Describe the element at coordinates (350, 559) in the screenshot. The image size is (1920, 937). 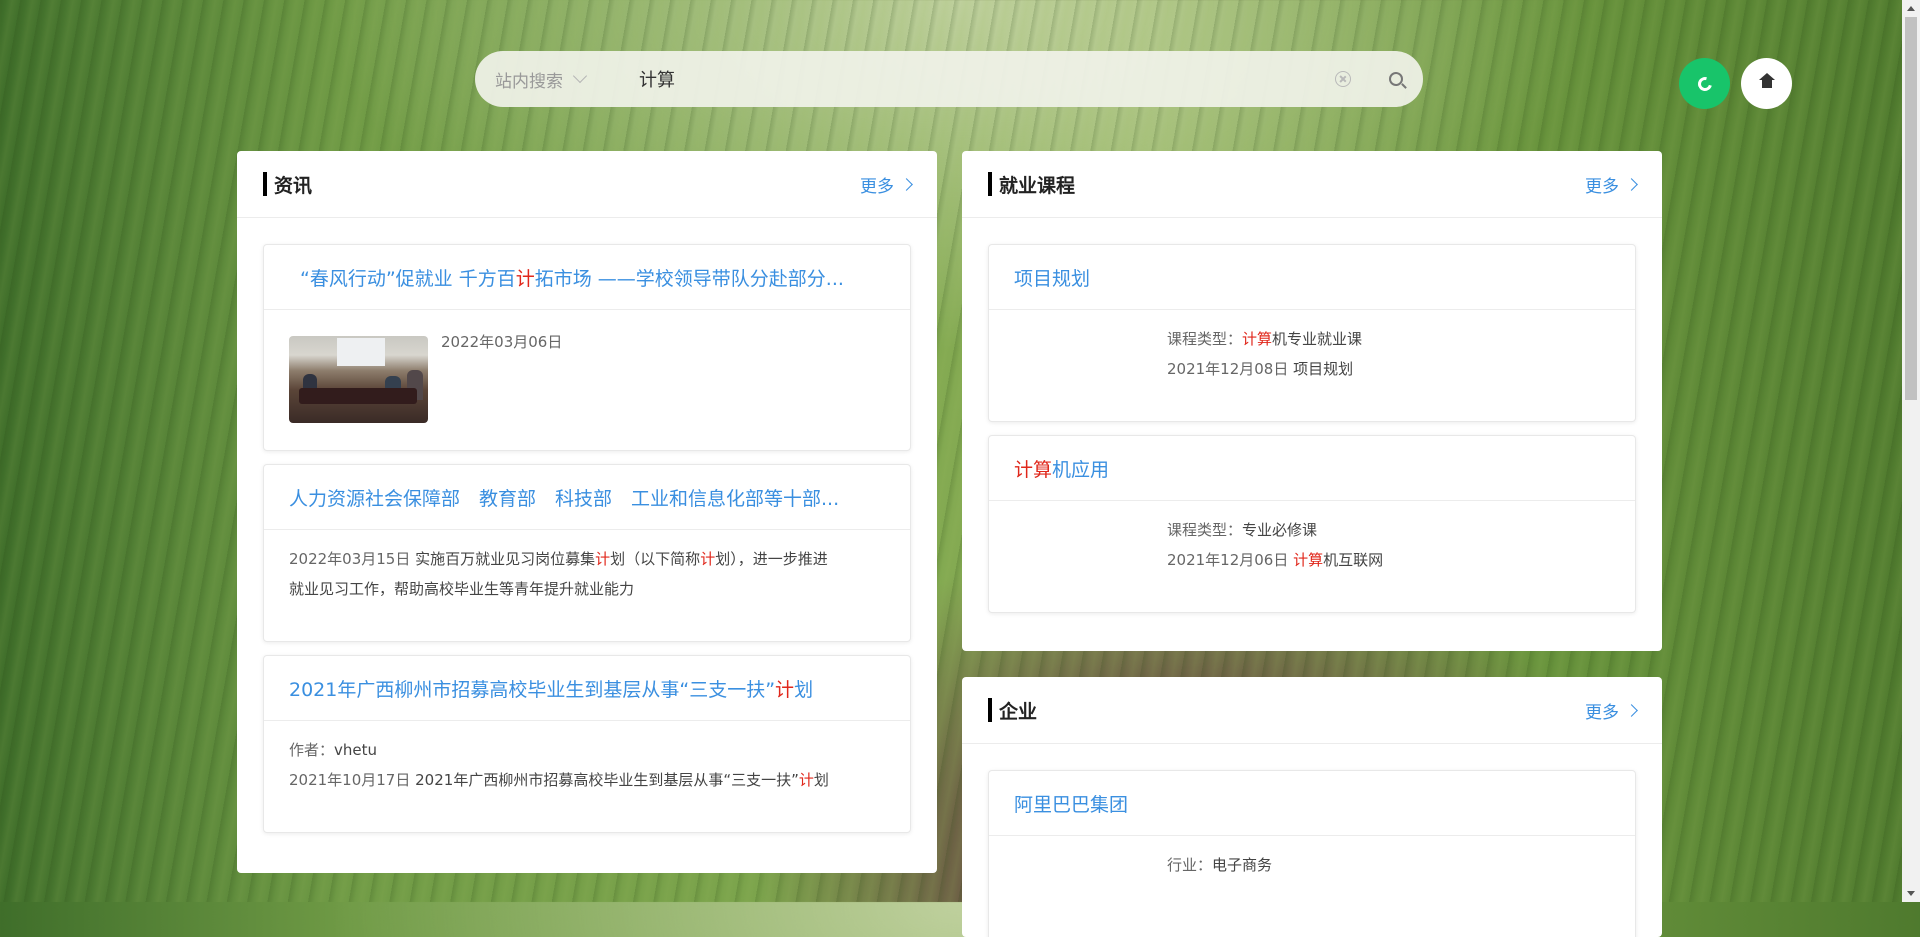
I see `news-date: 2022年03月15日` at that location.